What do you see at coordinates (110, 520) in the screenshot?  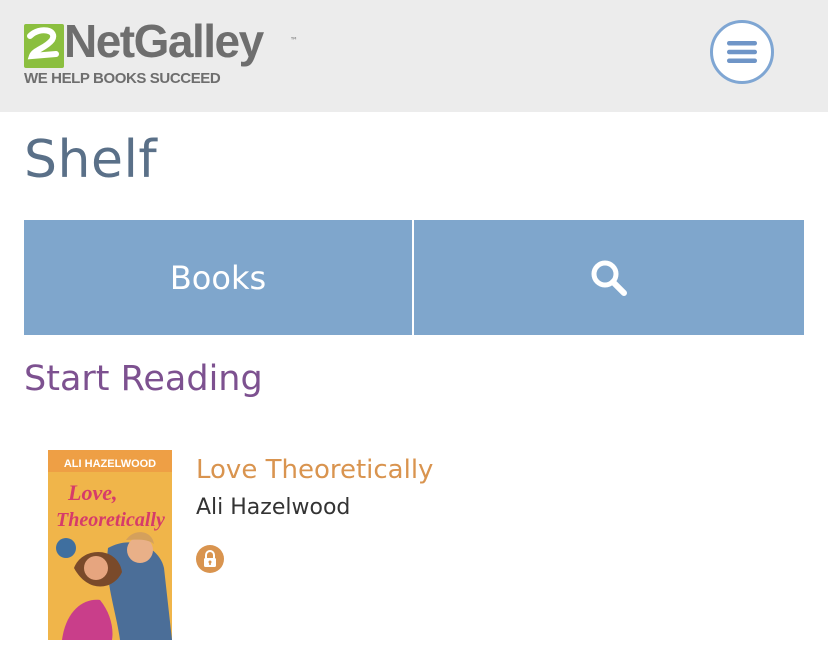 I see `cover-title-line2: Theoretically` at bounding box center [110, 520].